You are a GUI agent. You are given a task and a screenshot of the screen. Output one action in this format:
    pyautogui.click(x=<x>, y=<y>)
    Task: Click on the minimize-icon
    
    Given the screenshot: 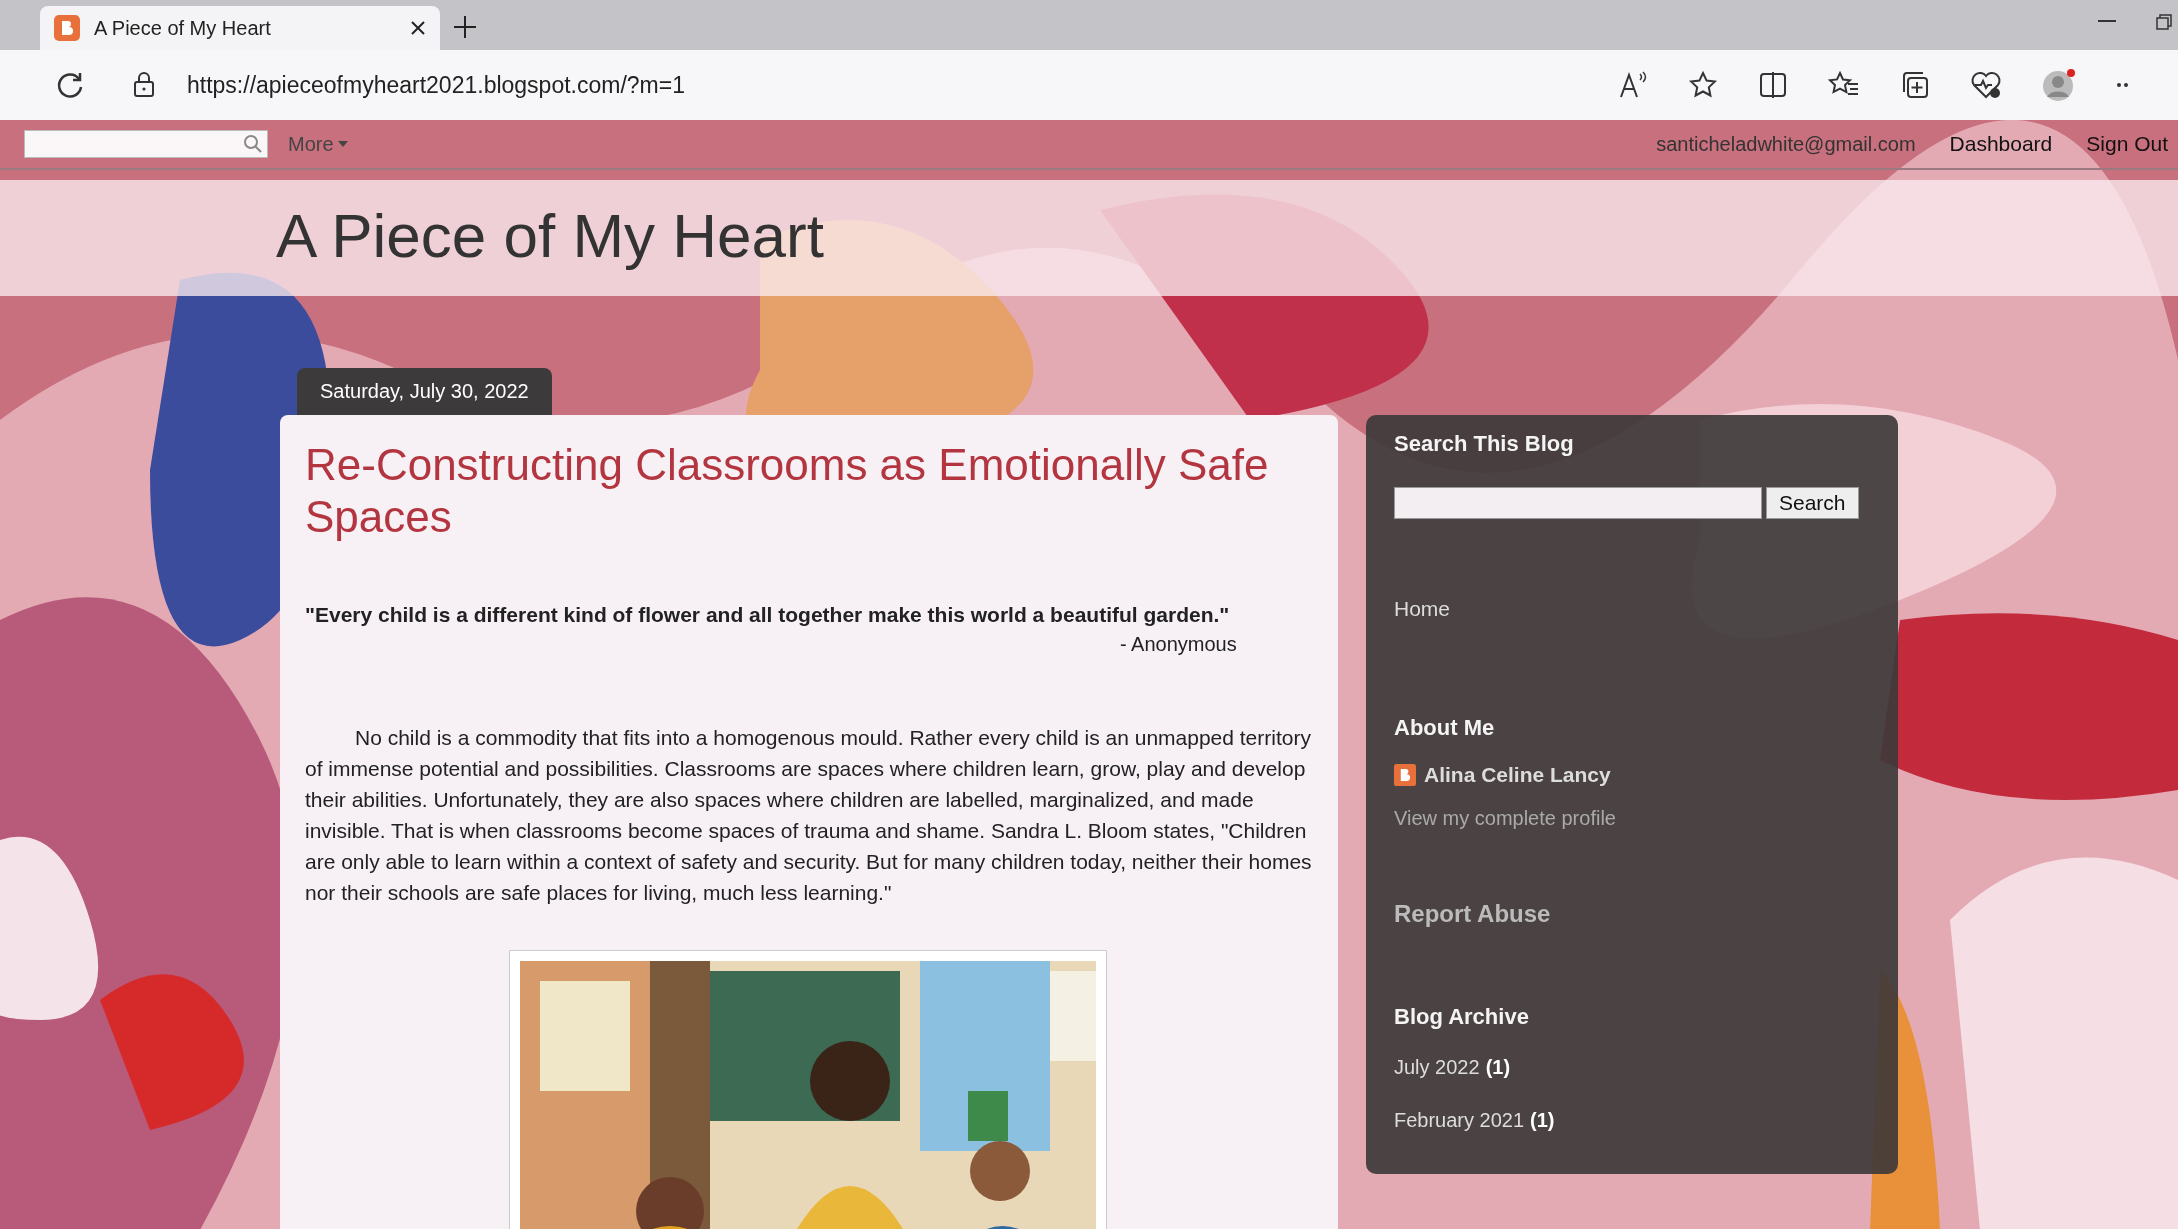 What is the action you would take?
    pyautogui.click(x=2107, y=22)
    